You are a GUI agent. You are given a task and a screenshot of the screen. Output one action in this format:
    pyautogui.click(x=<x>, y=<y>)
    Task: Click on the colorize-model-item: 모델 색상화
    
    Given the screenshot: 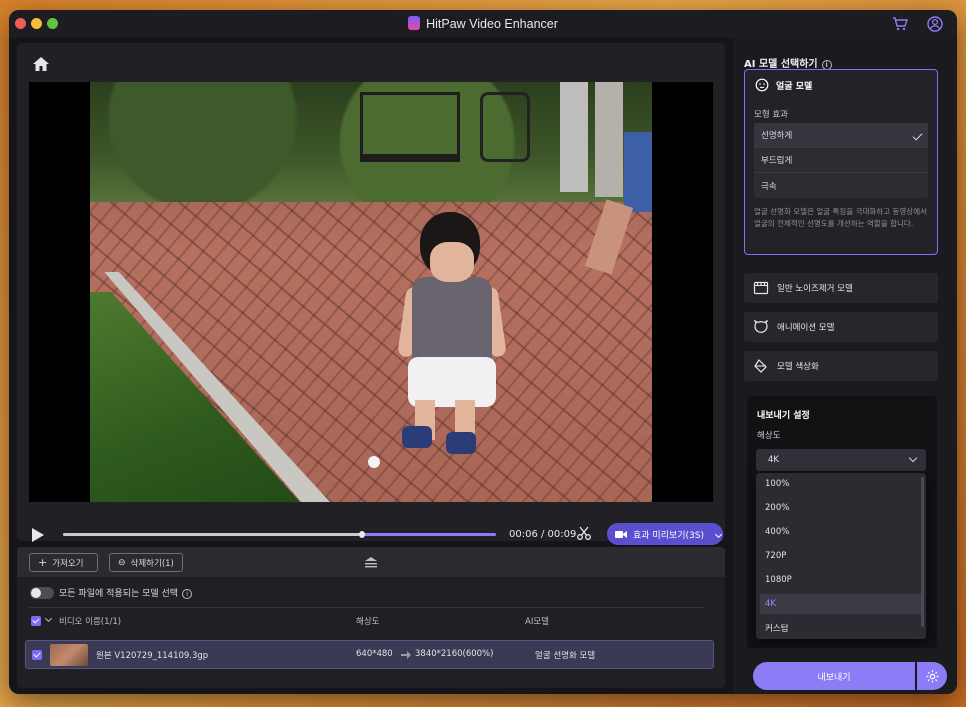 What is the action you would take?
    pyautogui.click(x=841, y=366)
    